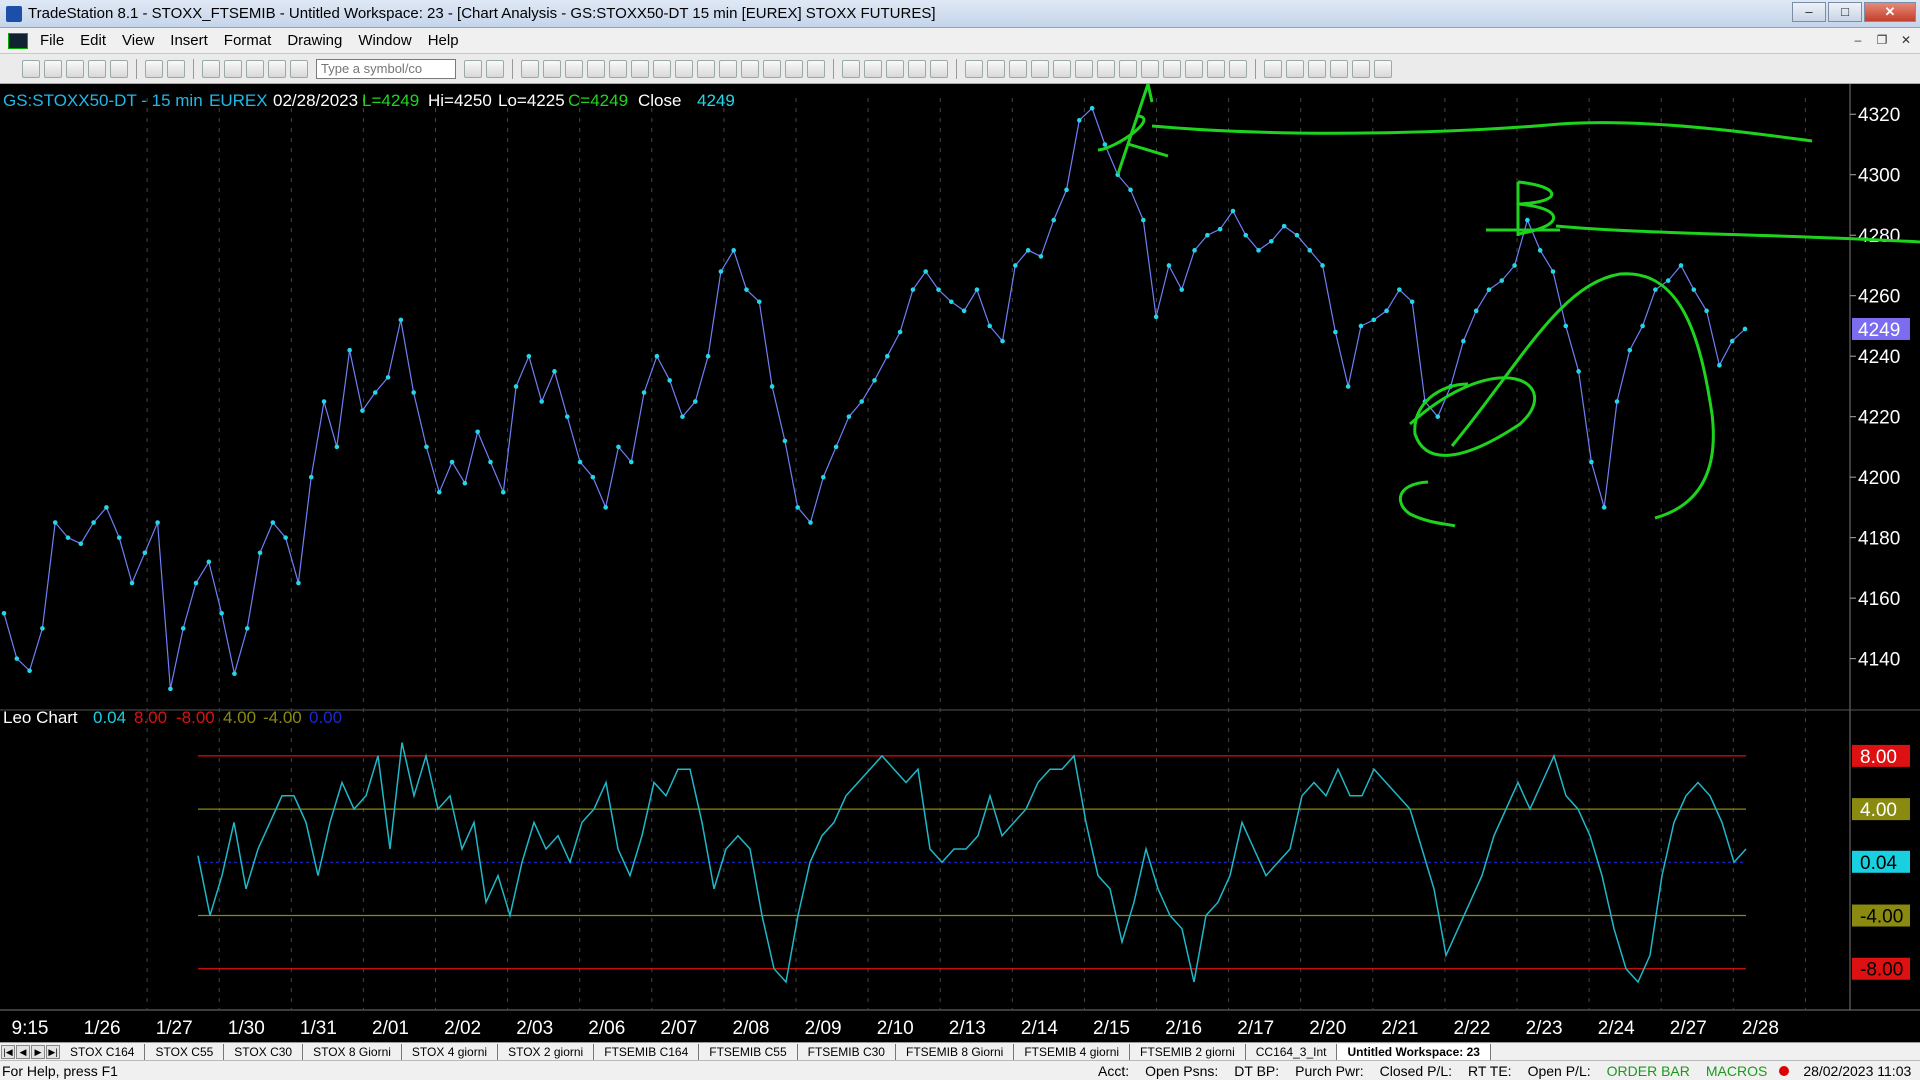  I want to click on tab-last-icon: ▶|, so click(53, 1051).